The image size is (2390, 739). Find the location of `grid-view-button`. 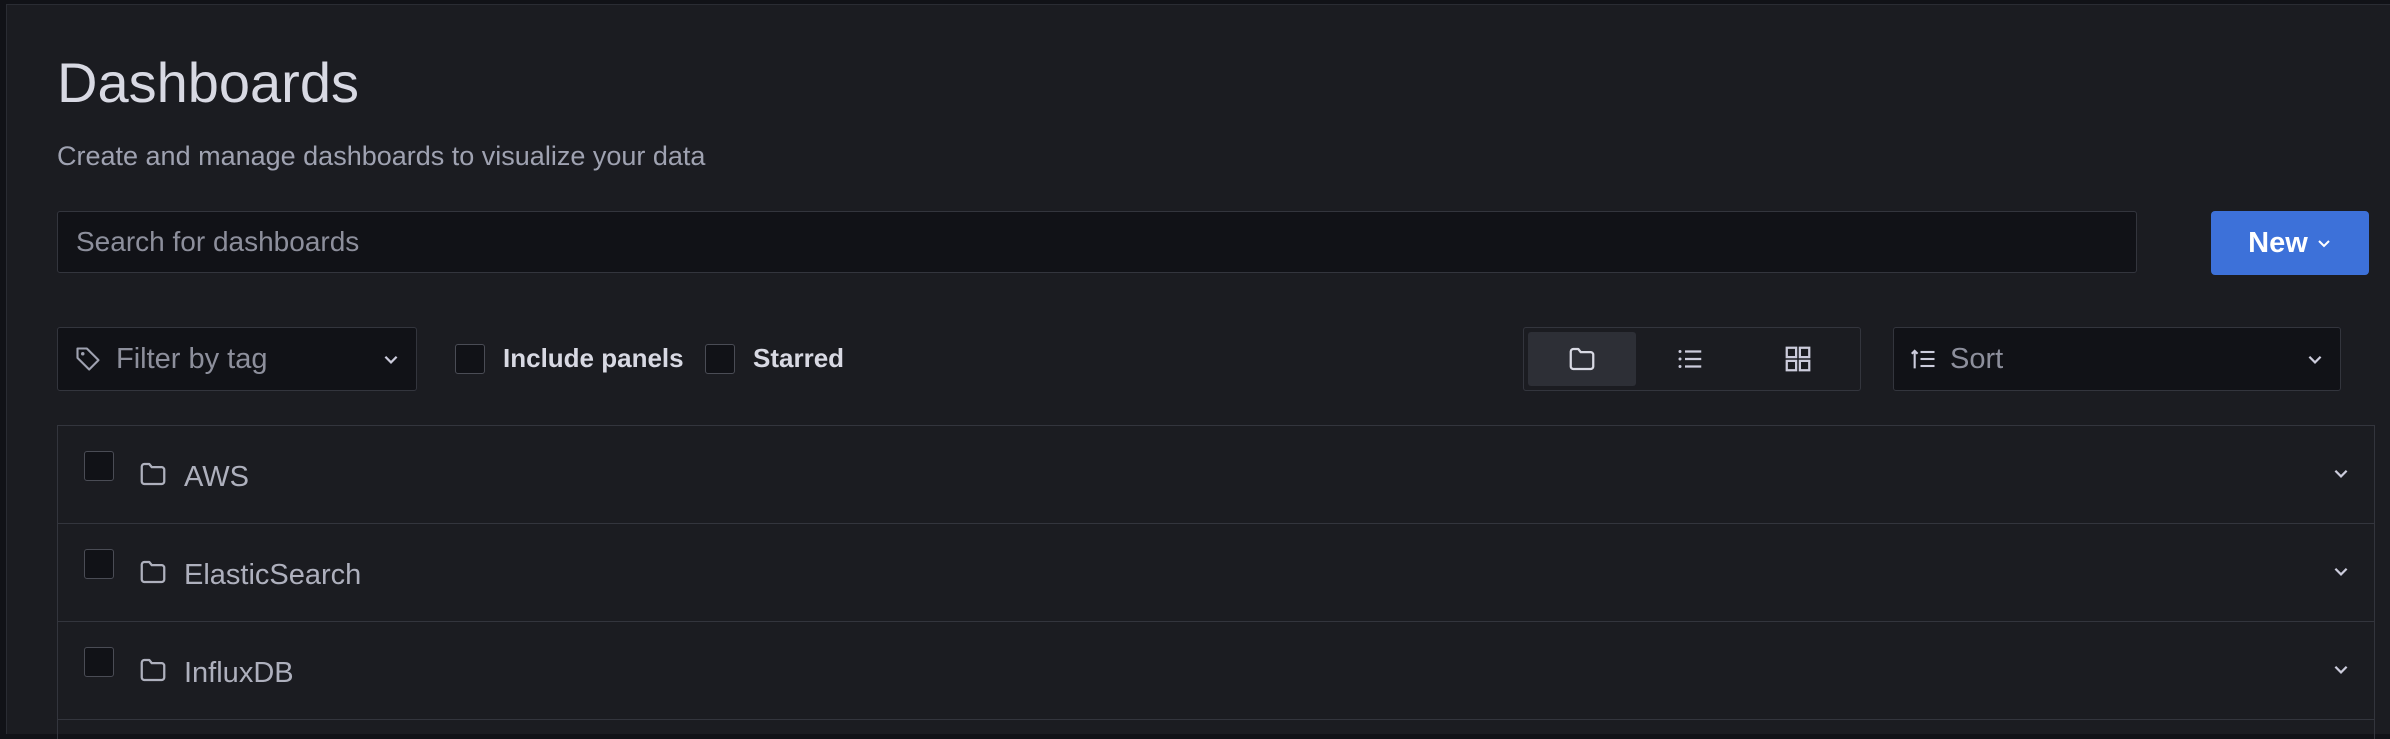

grid-view-button is located at coordinates (1798, 359).